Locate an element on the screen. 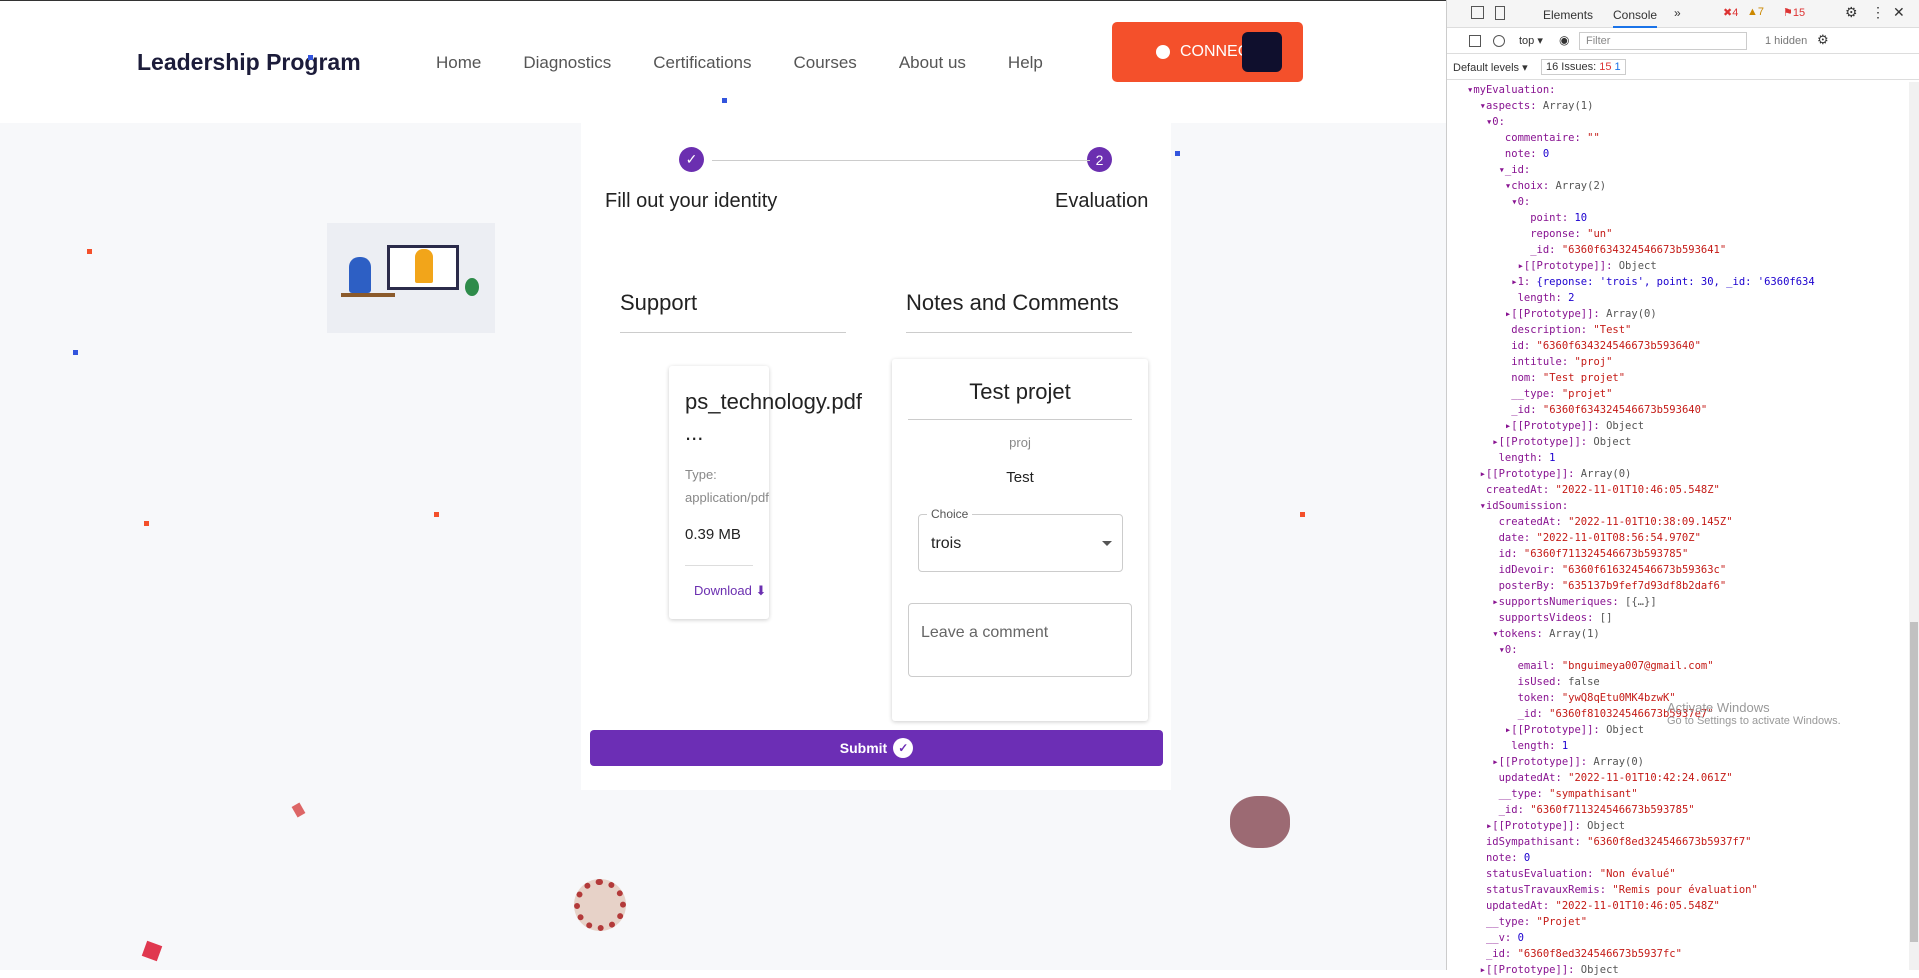  eye-icon: ◉ is located at coordinates (1564, 40).